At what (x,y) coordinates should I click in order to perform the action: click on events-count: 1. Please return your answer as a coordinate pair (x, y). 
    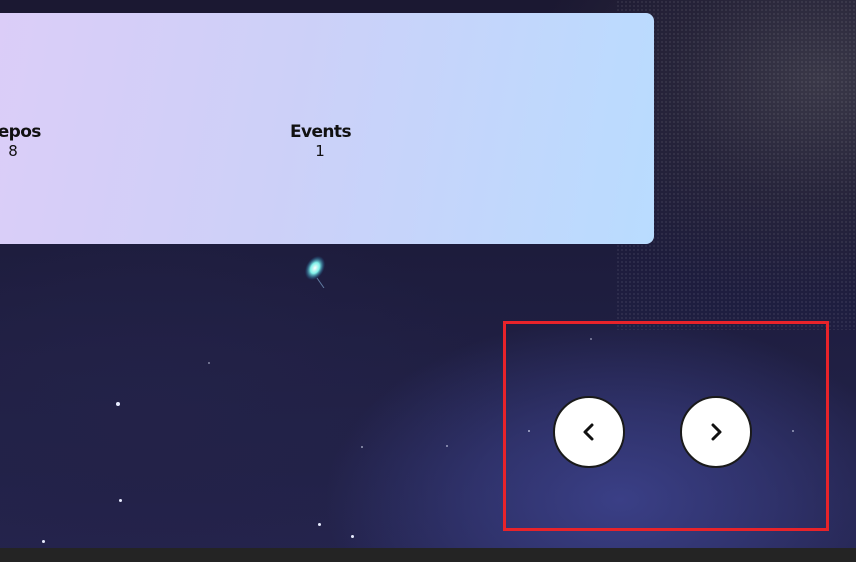
    Looking at the image, I should click on (320, 151).